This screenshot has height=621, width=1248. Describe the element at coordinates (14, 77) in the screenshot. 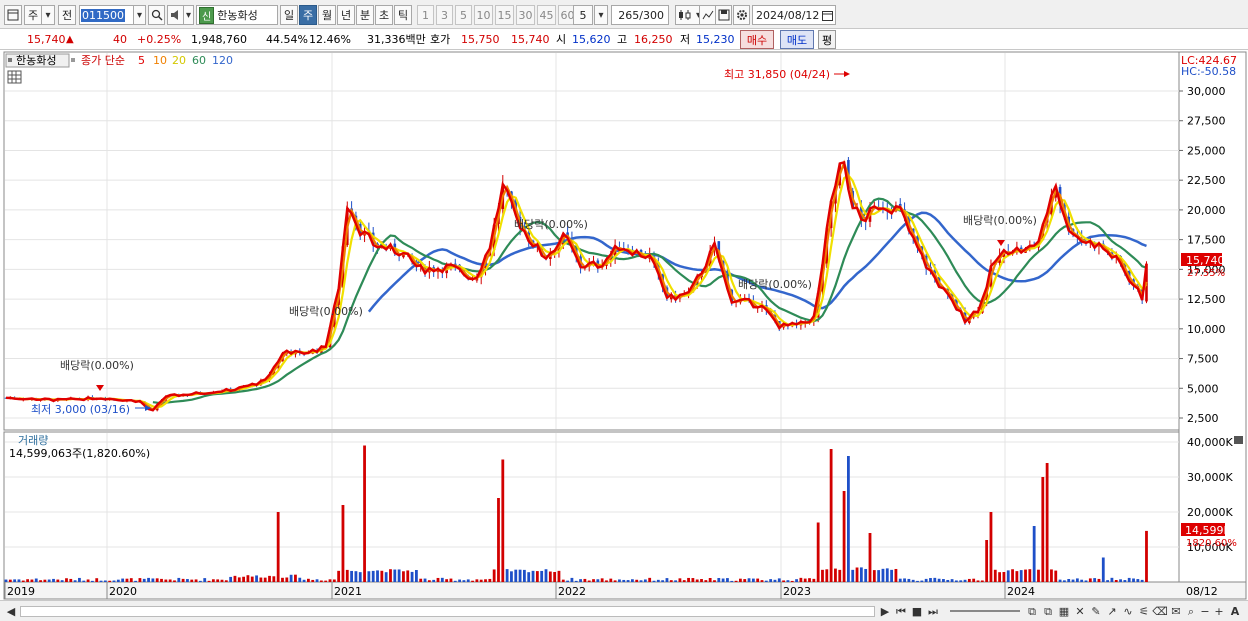

I see `table-view-button` at that location.